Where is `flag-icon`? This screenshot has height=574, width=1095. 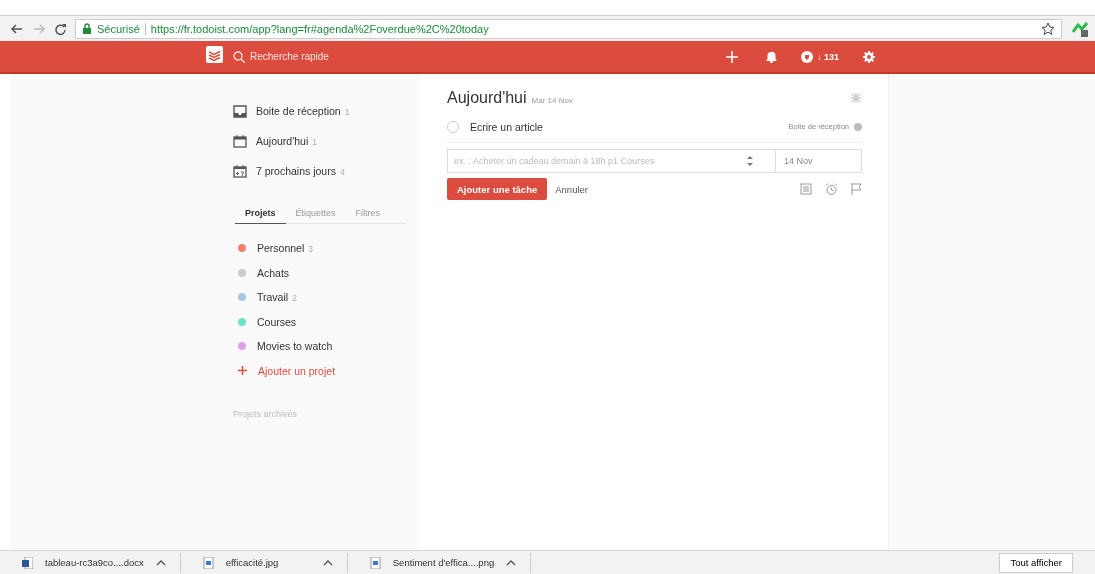 flag-icon is located at coordinates (856, 189).